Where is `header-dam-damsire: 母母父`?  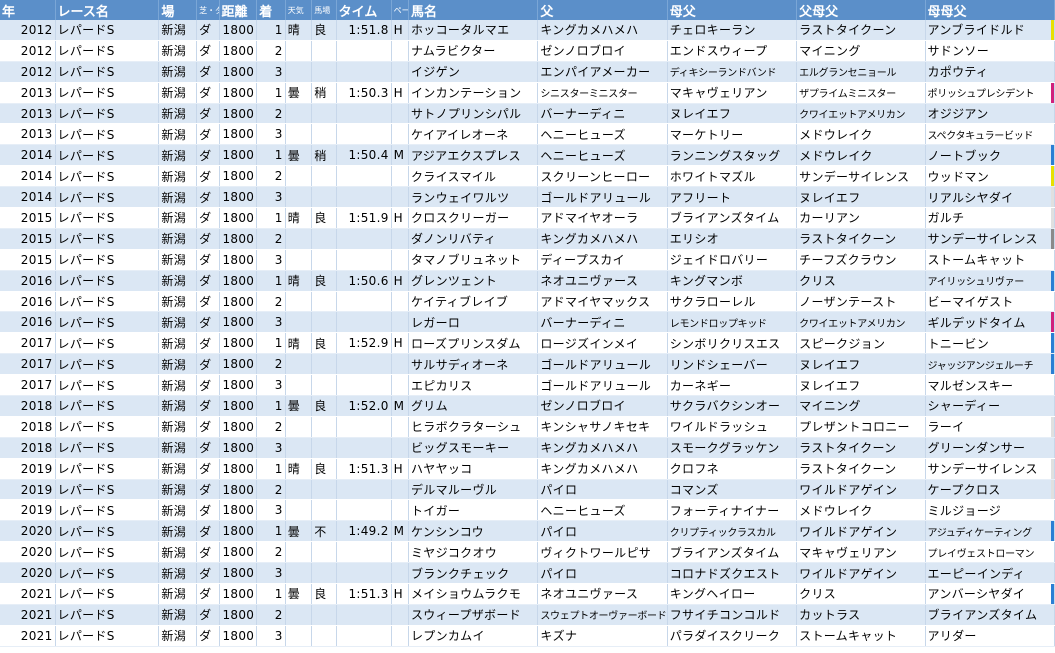 header-dam-damsire: 母母父 is located at coordinates (990, 10).